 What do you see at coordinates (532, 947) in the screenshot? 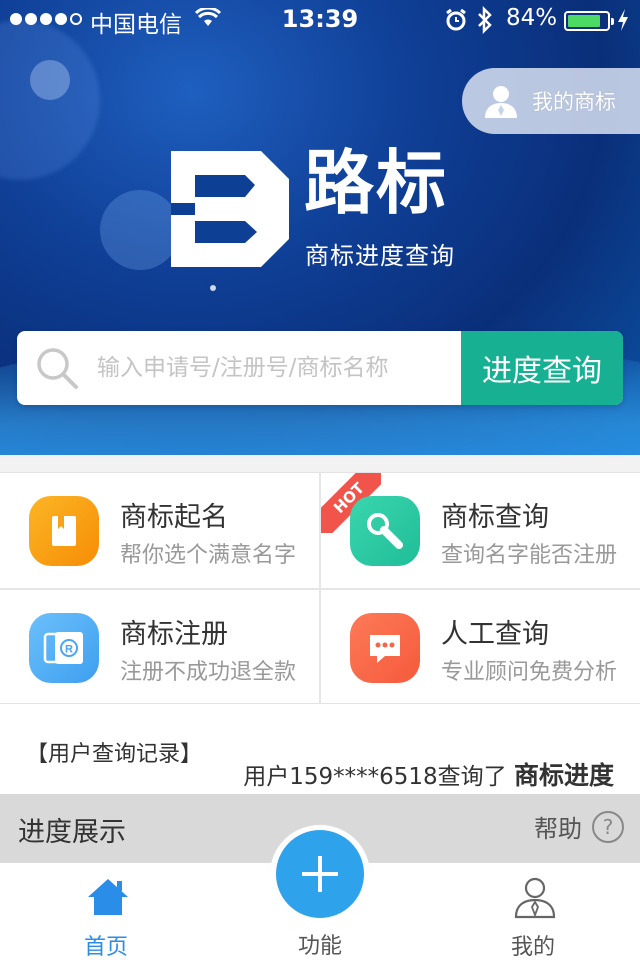
I see `tab-mine-label: 我的` at bounding box center [532, 947].